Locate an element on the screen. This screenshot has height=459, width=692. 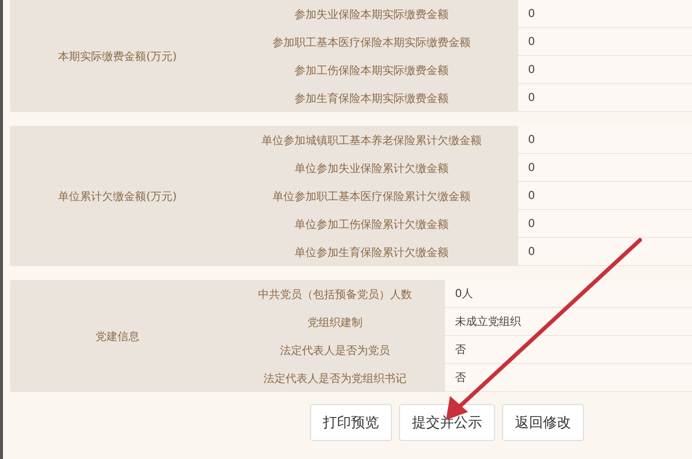
field-label: 参加职工基本医疗保险本期实际缴费金额 is located at coordinates (371, 42).